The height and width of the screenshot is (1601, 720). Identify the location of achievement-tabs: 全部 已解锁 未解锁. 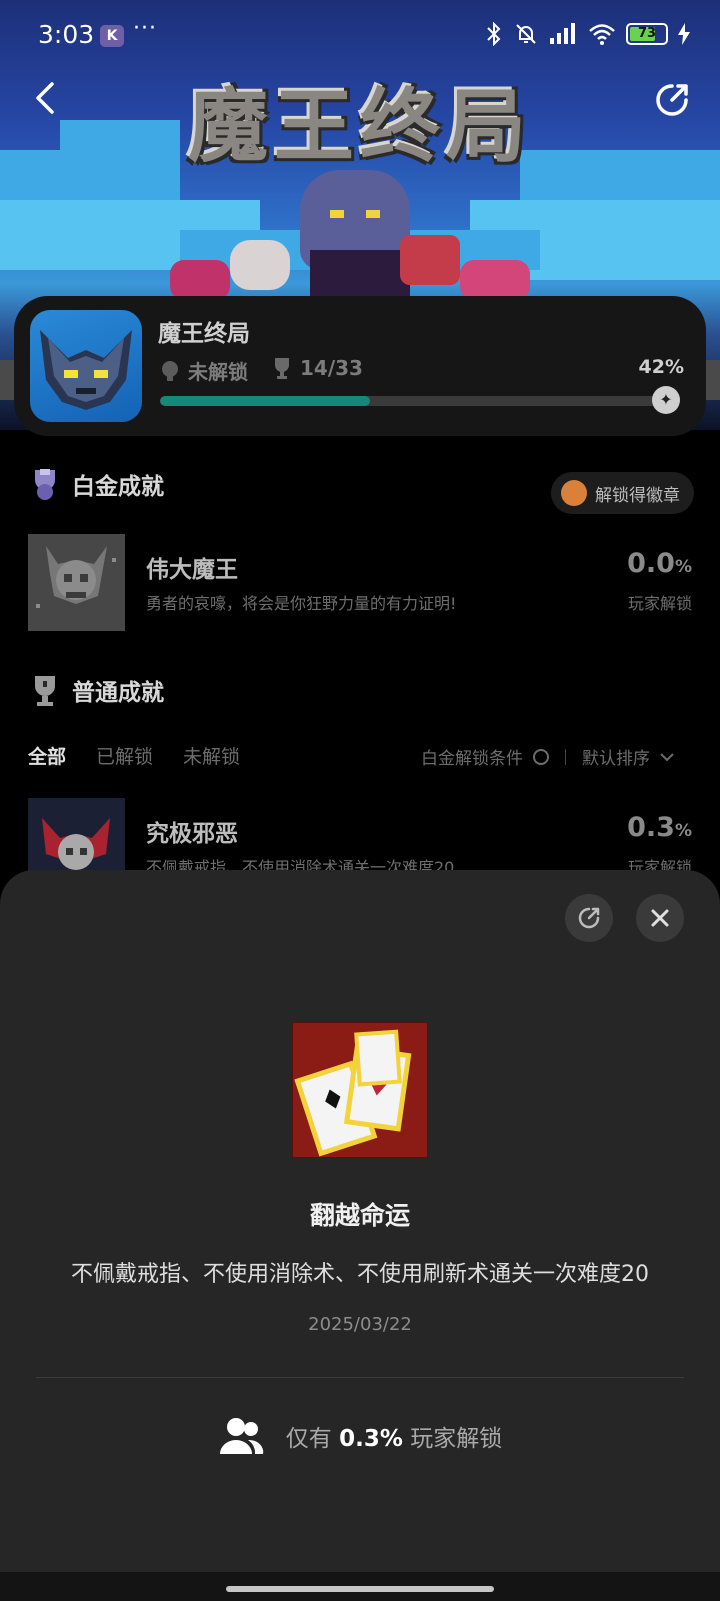
(134, 755).